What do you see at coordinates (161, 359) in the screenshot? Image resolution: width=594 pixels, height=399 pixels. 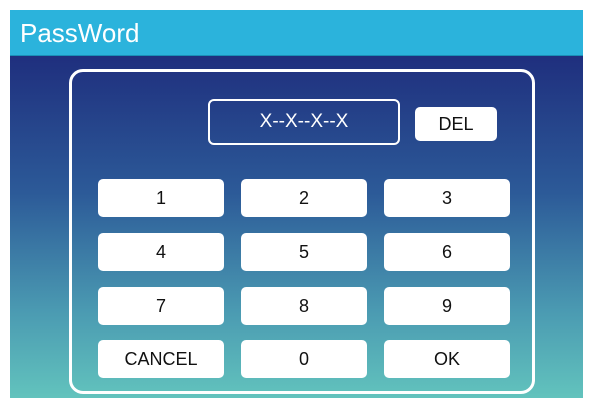 I see `cancel-button: CANCEL` at bounding box center [161, 359].